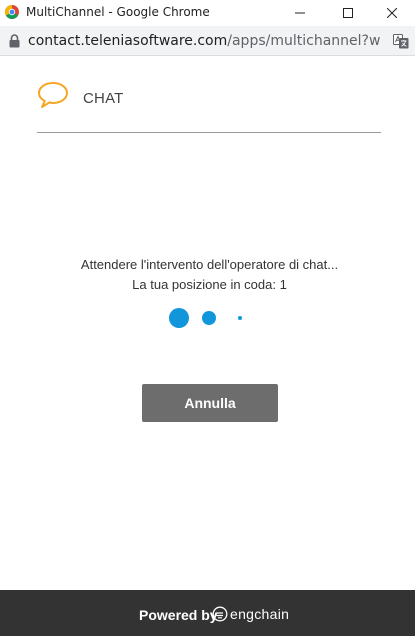 Image resolution: width=415 pixels, height=636 pixels. Describe the element at coordinates (128, 41) in the screenshot. I see `url-host: contact.teleniasoftware.com` at that location.